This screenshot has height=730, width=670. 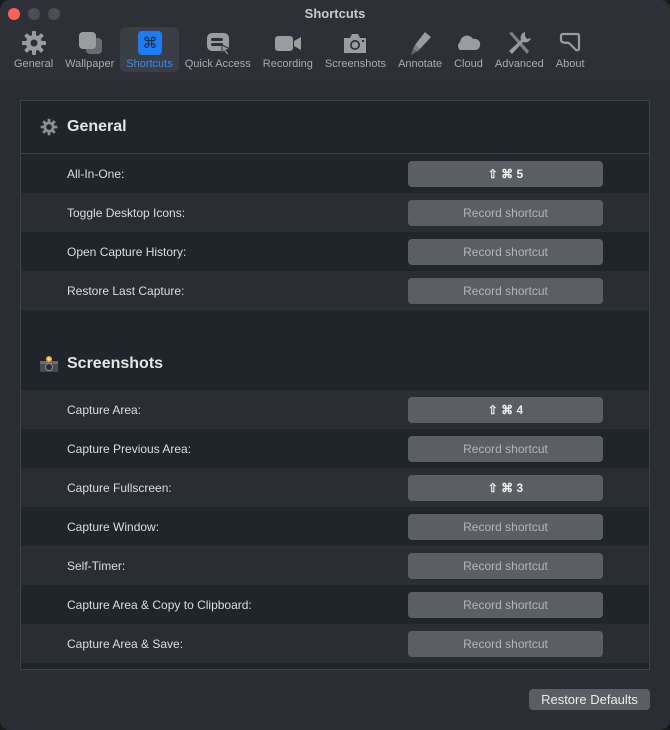 I want to click on shortcut-row: Capture Previous Area: Record shortcut, so click(x=335, y=448).